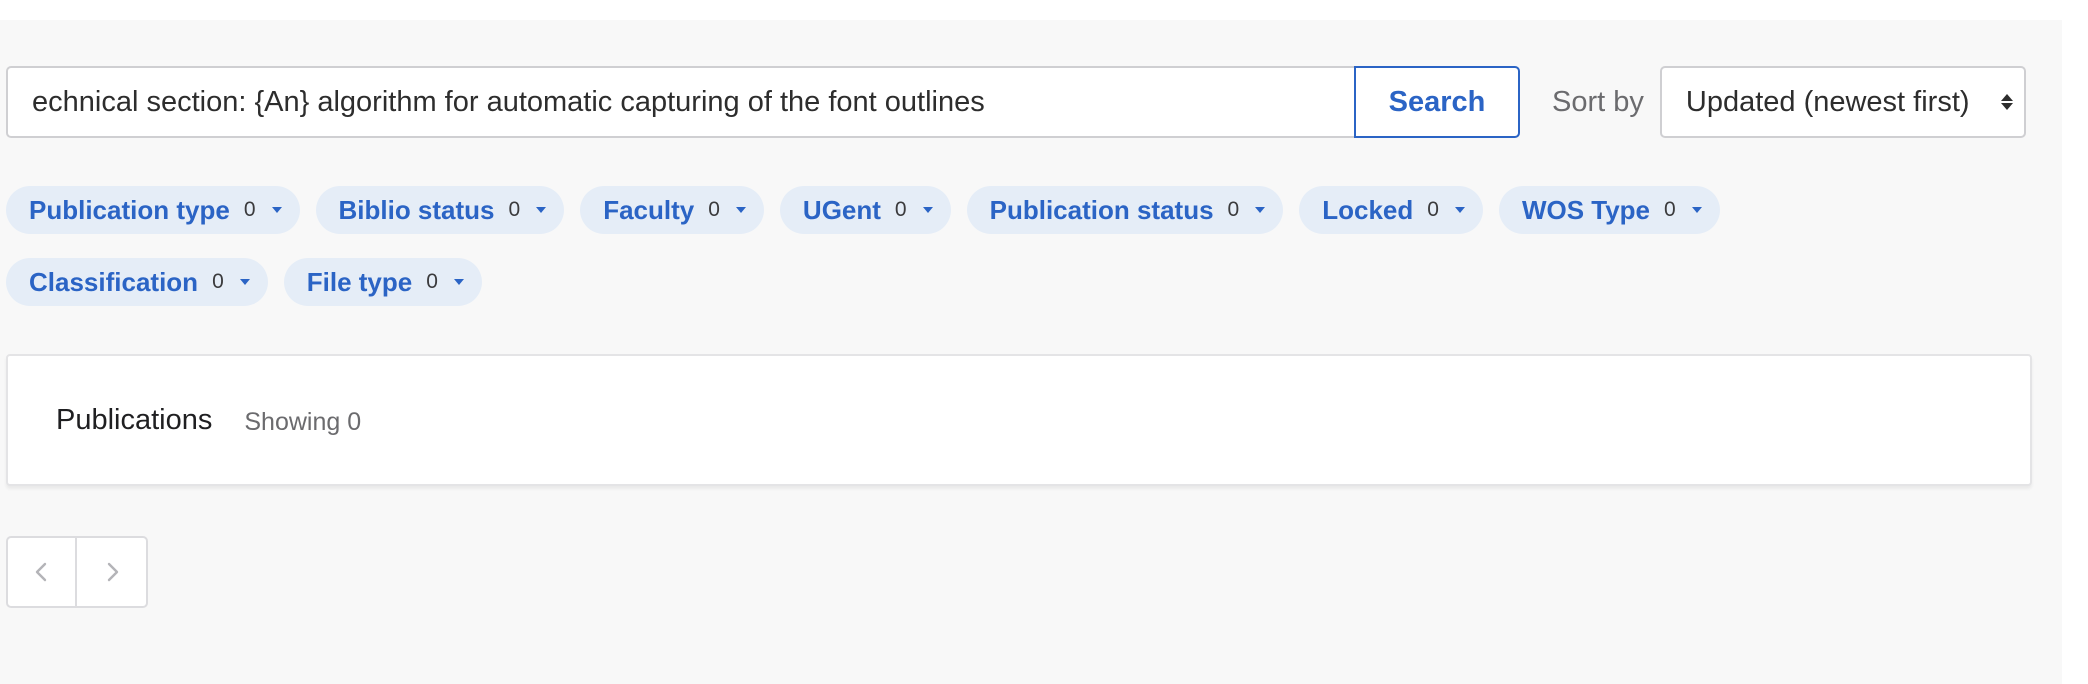 The image size is (2088, 684). I want to click on search-button: Search, so click(1437, 102).